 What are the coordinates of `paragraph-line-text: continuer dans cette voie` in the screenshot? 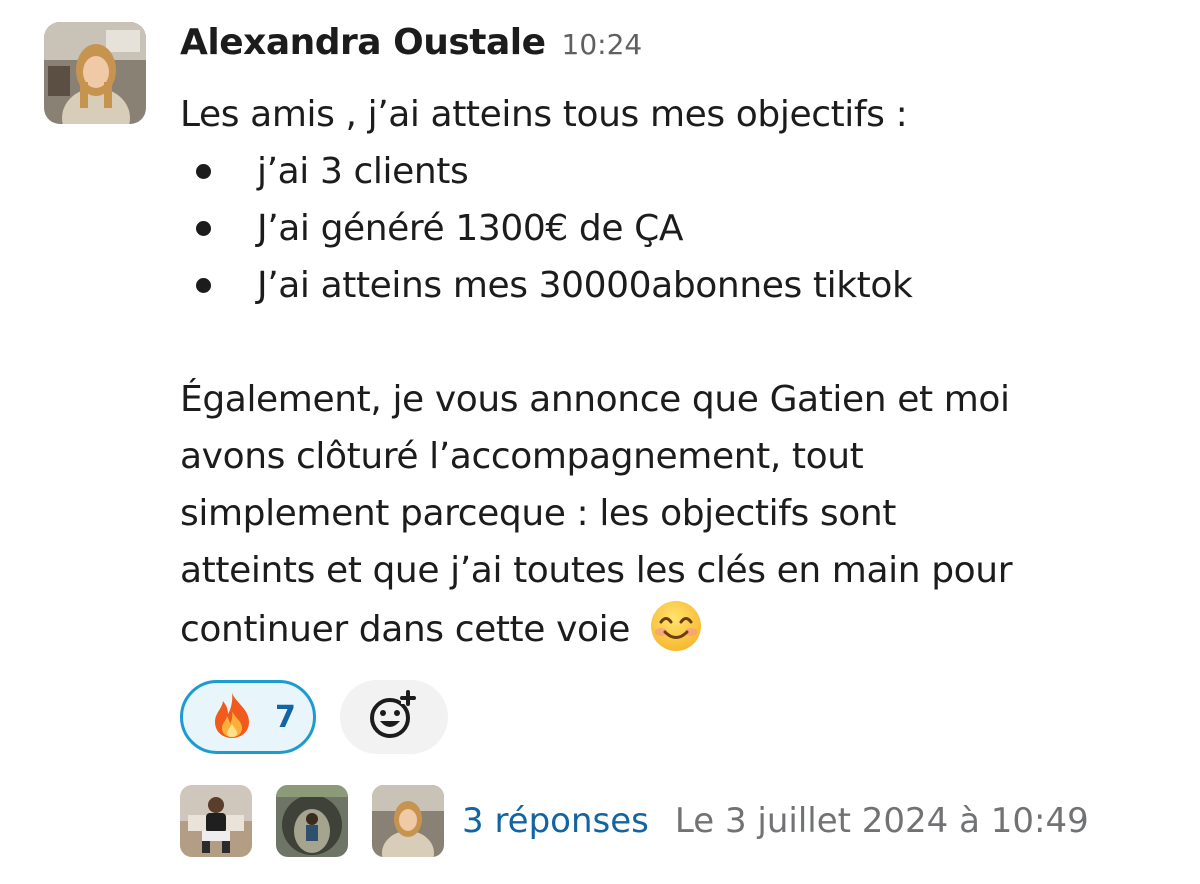 It's located at (405, 629).